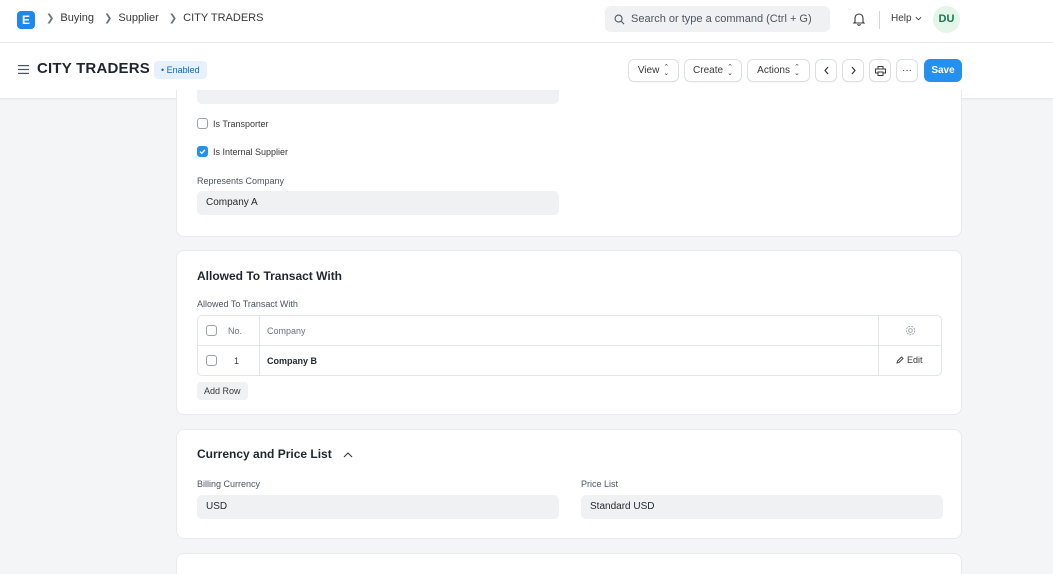 Image resolution: width=1053 pixels, height=574 pixels. I want to click on chevron-right-icon, so click(853, 70).